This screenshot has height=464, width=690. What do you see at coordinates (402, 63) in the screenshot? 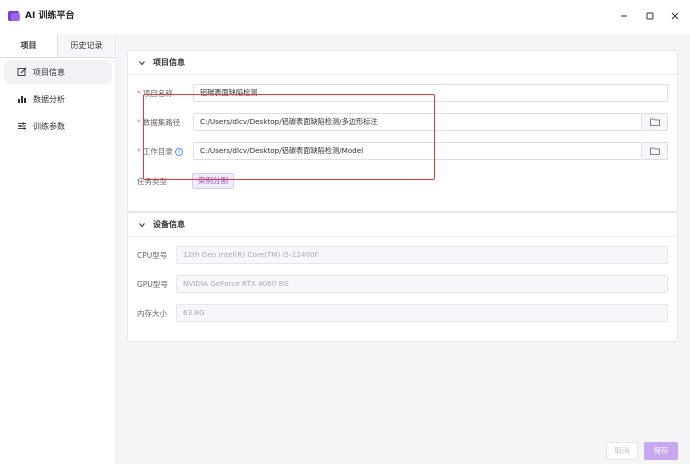
I see `project-info-header: 项目信息` at bounding box center [402, 63].